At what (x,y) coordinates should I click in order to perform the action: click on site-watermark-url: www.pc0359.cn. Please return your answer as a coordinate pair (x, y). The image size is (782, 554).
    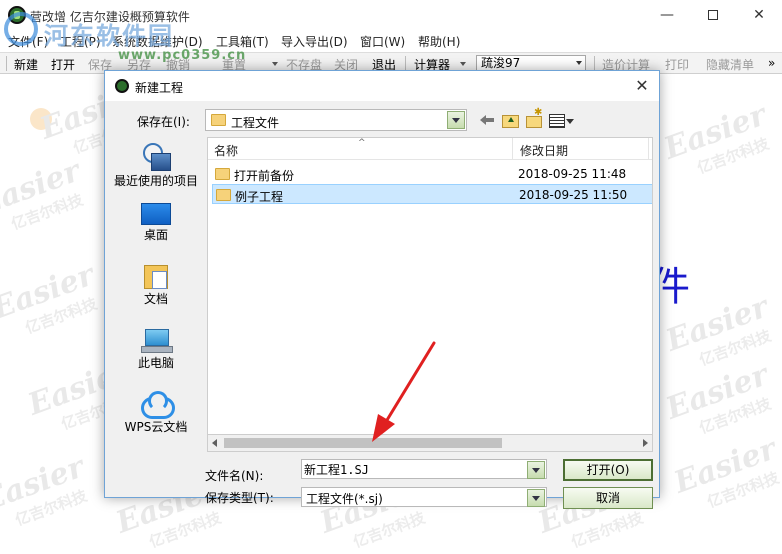
    Looking at the image, I should click on (182, 55).